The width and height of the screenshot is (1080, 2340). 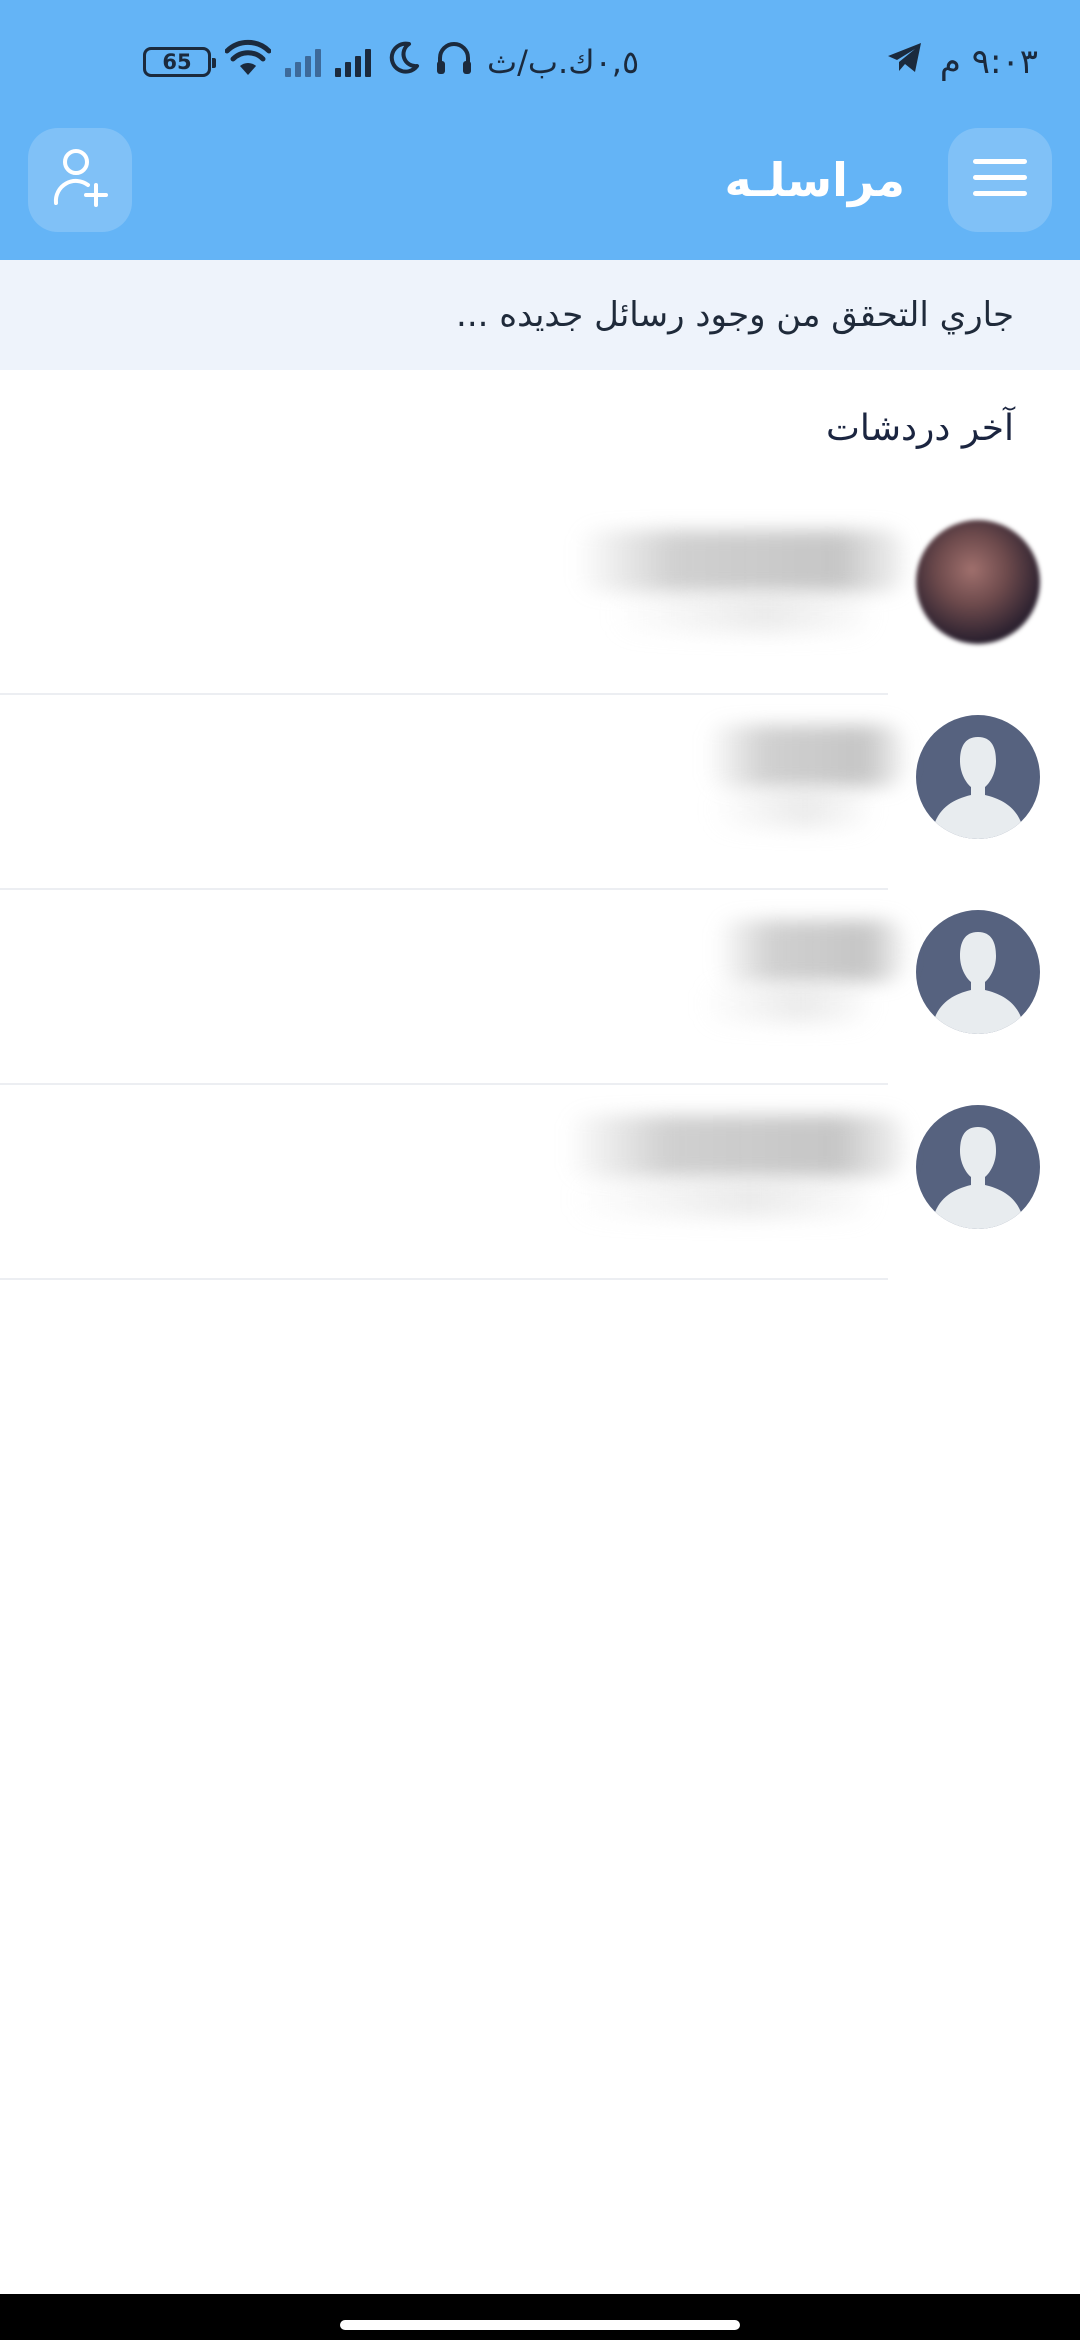 I want to click on header: 65 ٠,٥ك.ب/ث ٩:٠٣ م مراسلـه, so click(x=540, y=130).